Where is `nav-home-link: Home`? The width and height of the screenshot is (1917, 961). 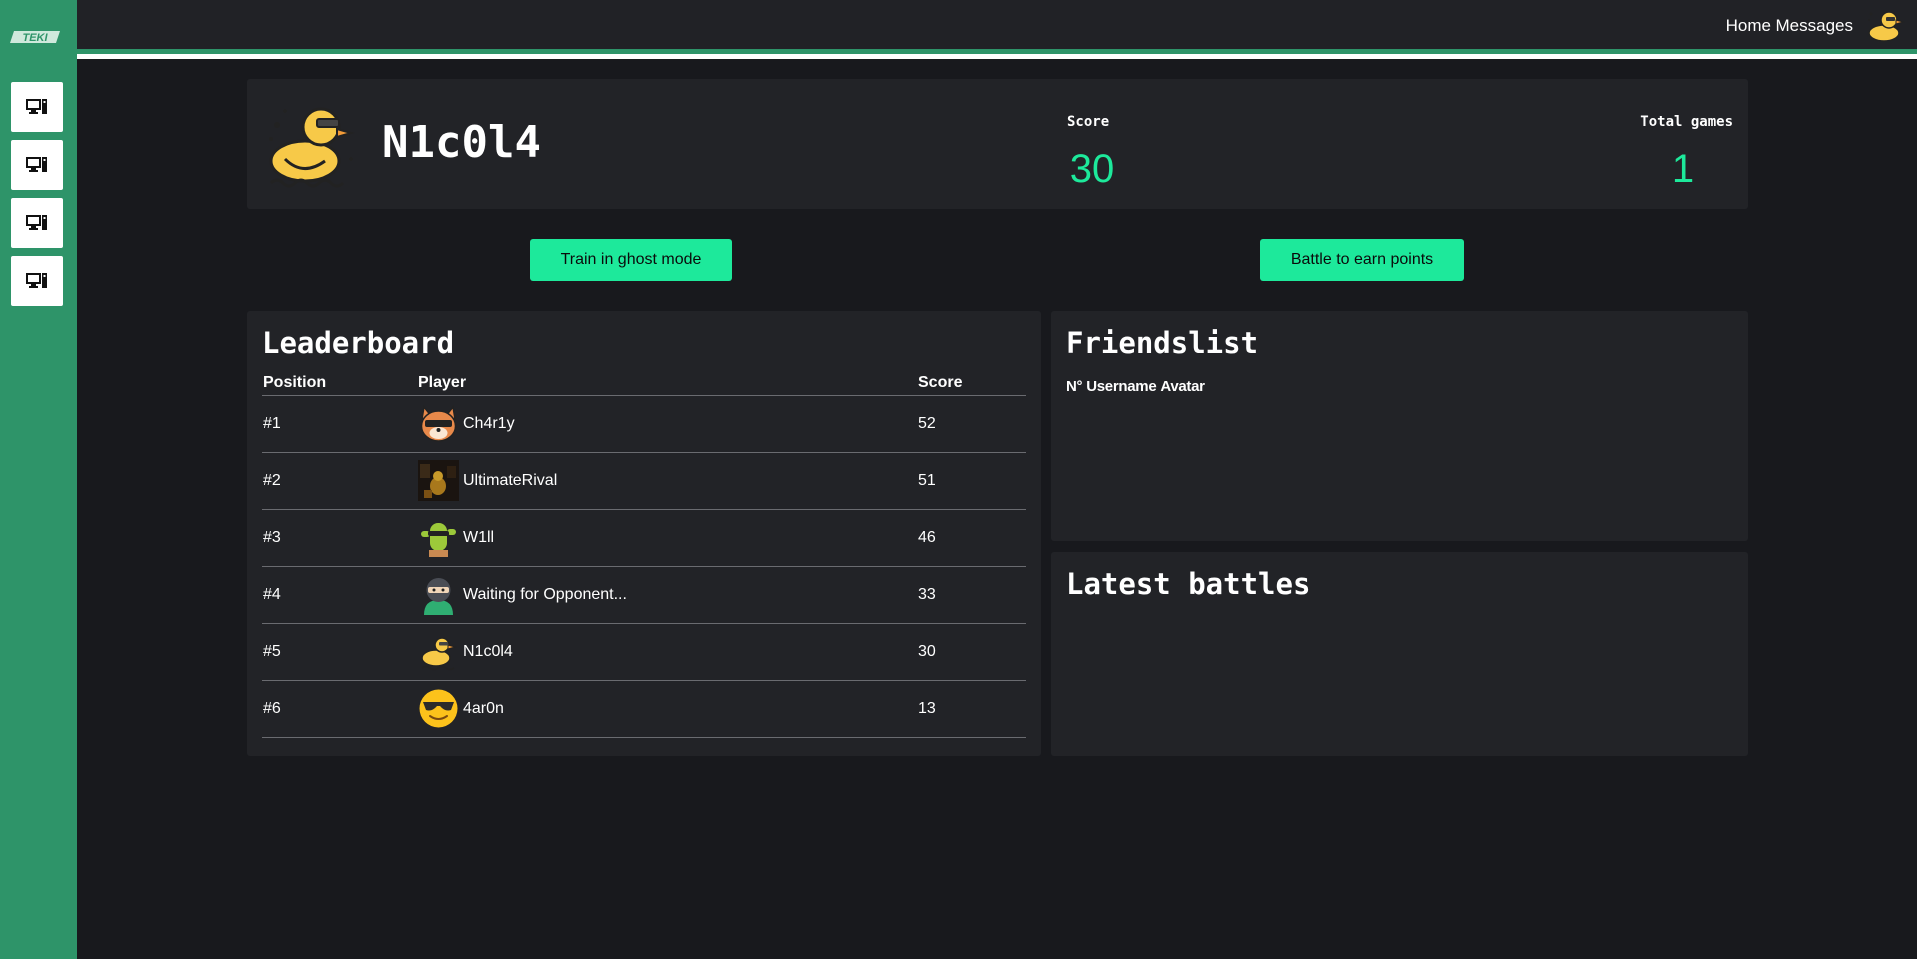
nav-home-link: Home is located at coordinates (1748, 26).